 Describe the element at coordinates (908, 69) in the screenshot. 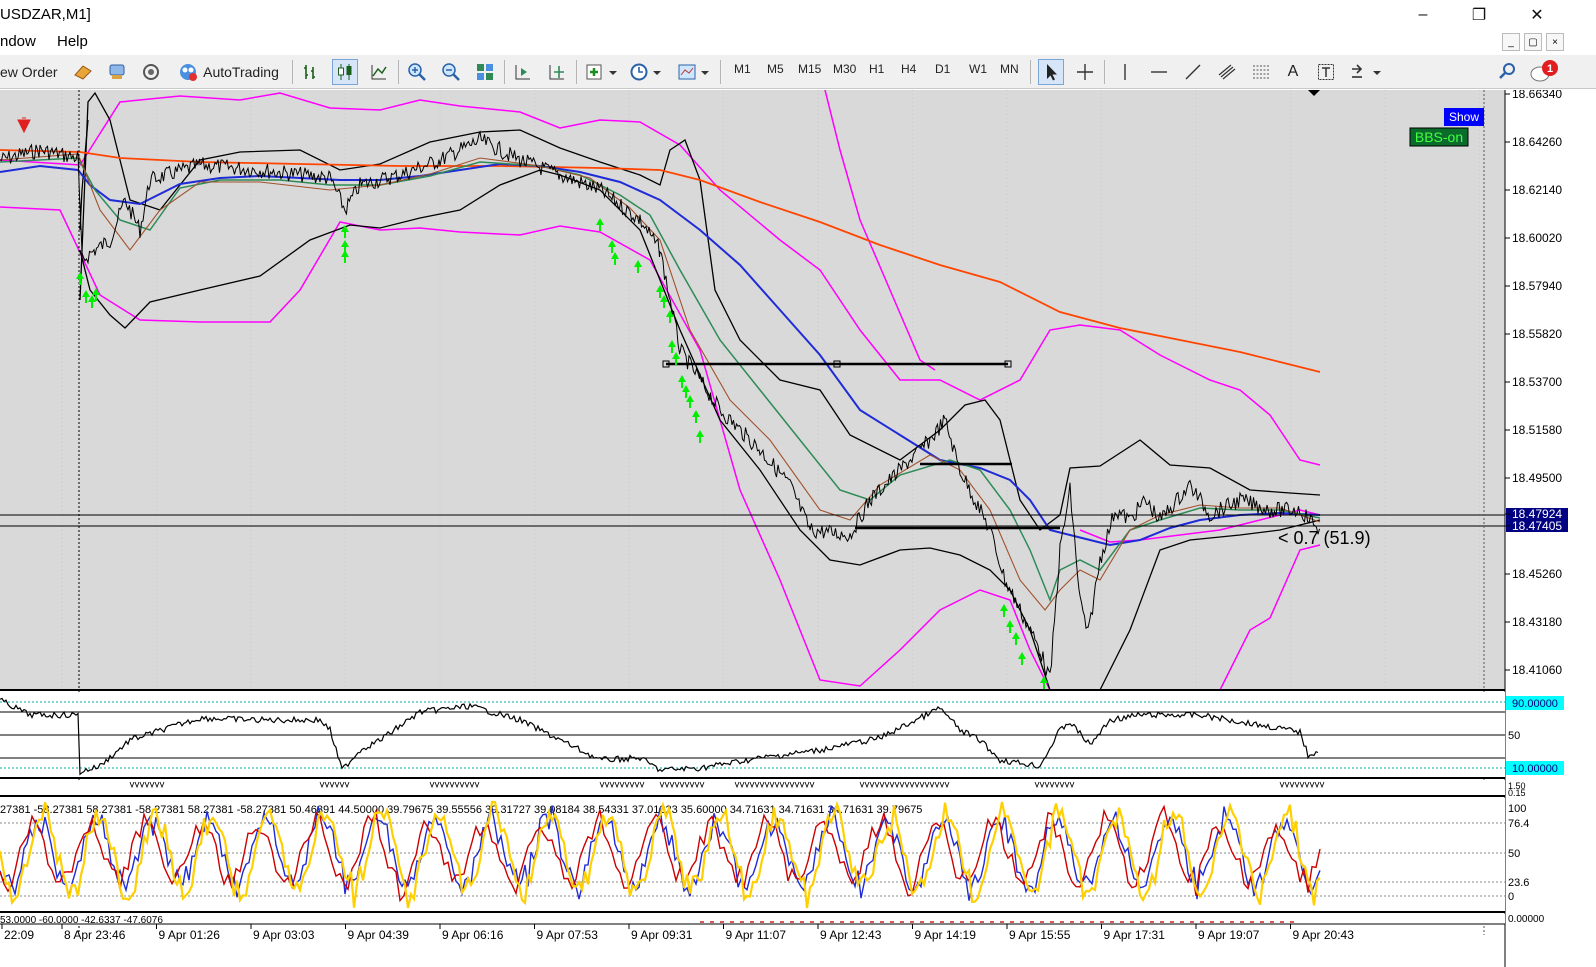

I see `timeframe-h4: H4` at that location.